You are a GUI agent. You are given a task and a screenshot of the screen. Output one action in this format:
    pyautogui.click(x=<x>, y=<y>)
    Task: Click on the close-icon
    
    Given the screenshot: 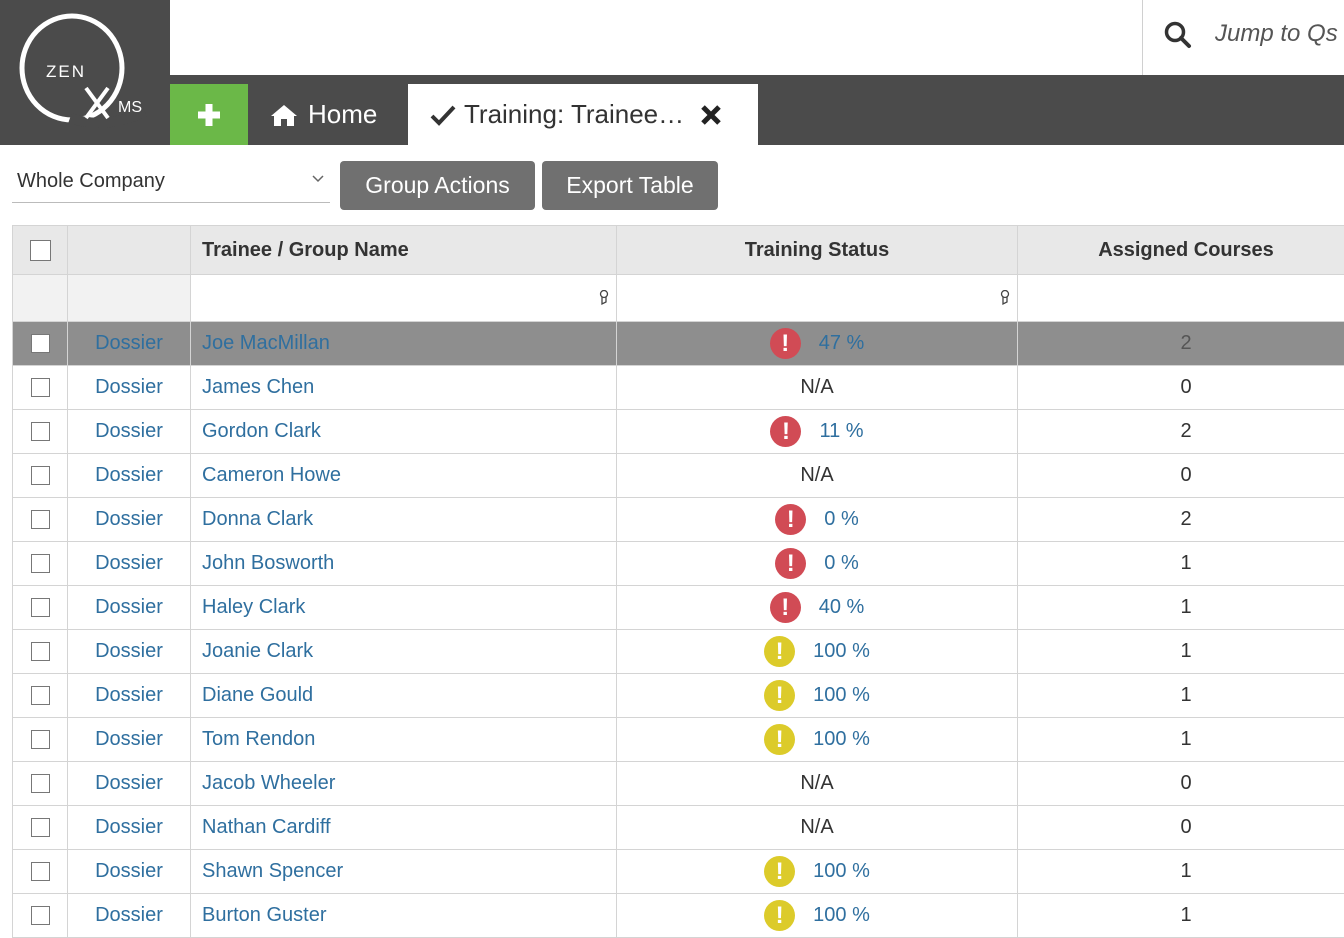 What is the action you would take?
    pyautogui.click(x=711, y=115)
    